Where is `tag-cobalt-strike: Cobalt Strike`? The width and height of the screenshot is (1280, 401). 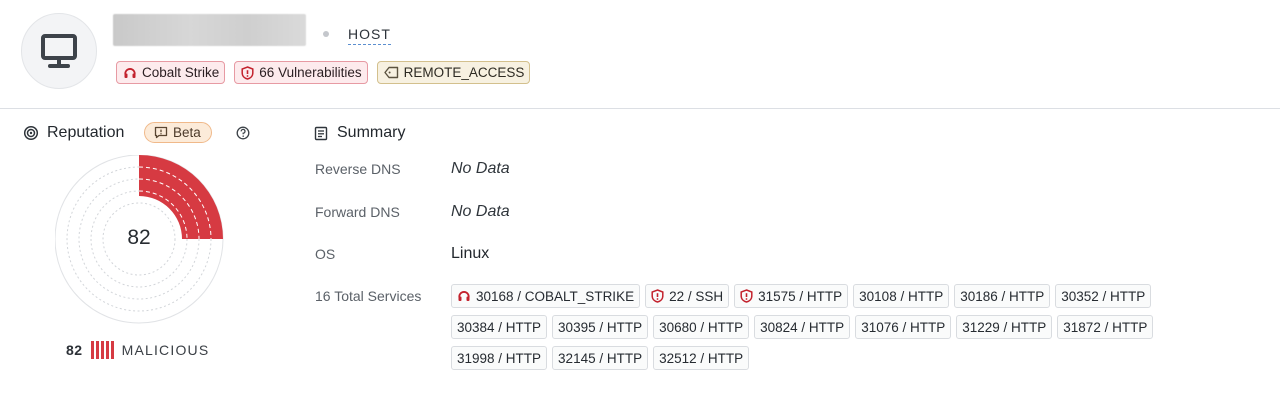 tag-cobalt-strike: Cobalt Strike is located at coordinates (171, 72).